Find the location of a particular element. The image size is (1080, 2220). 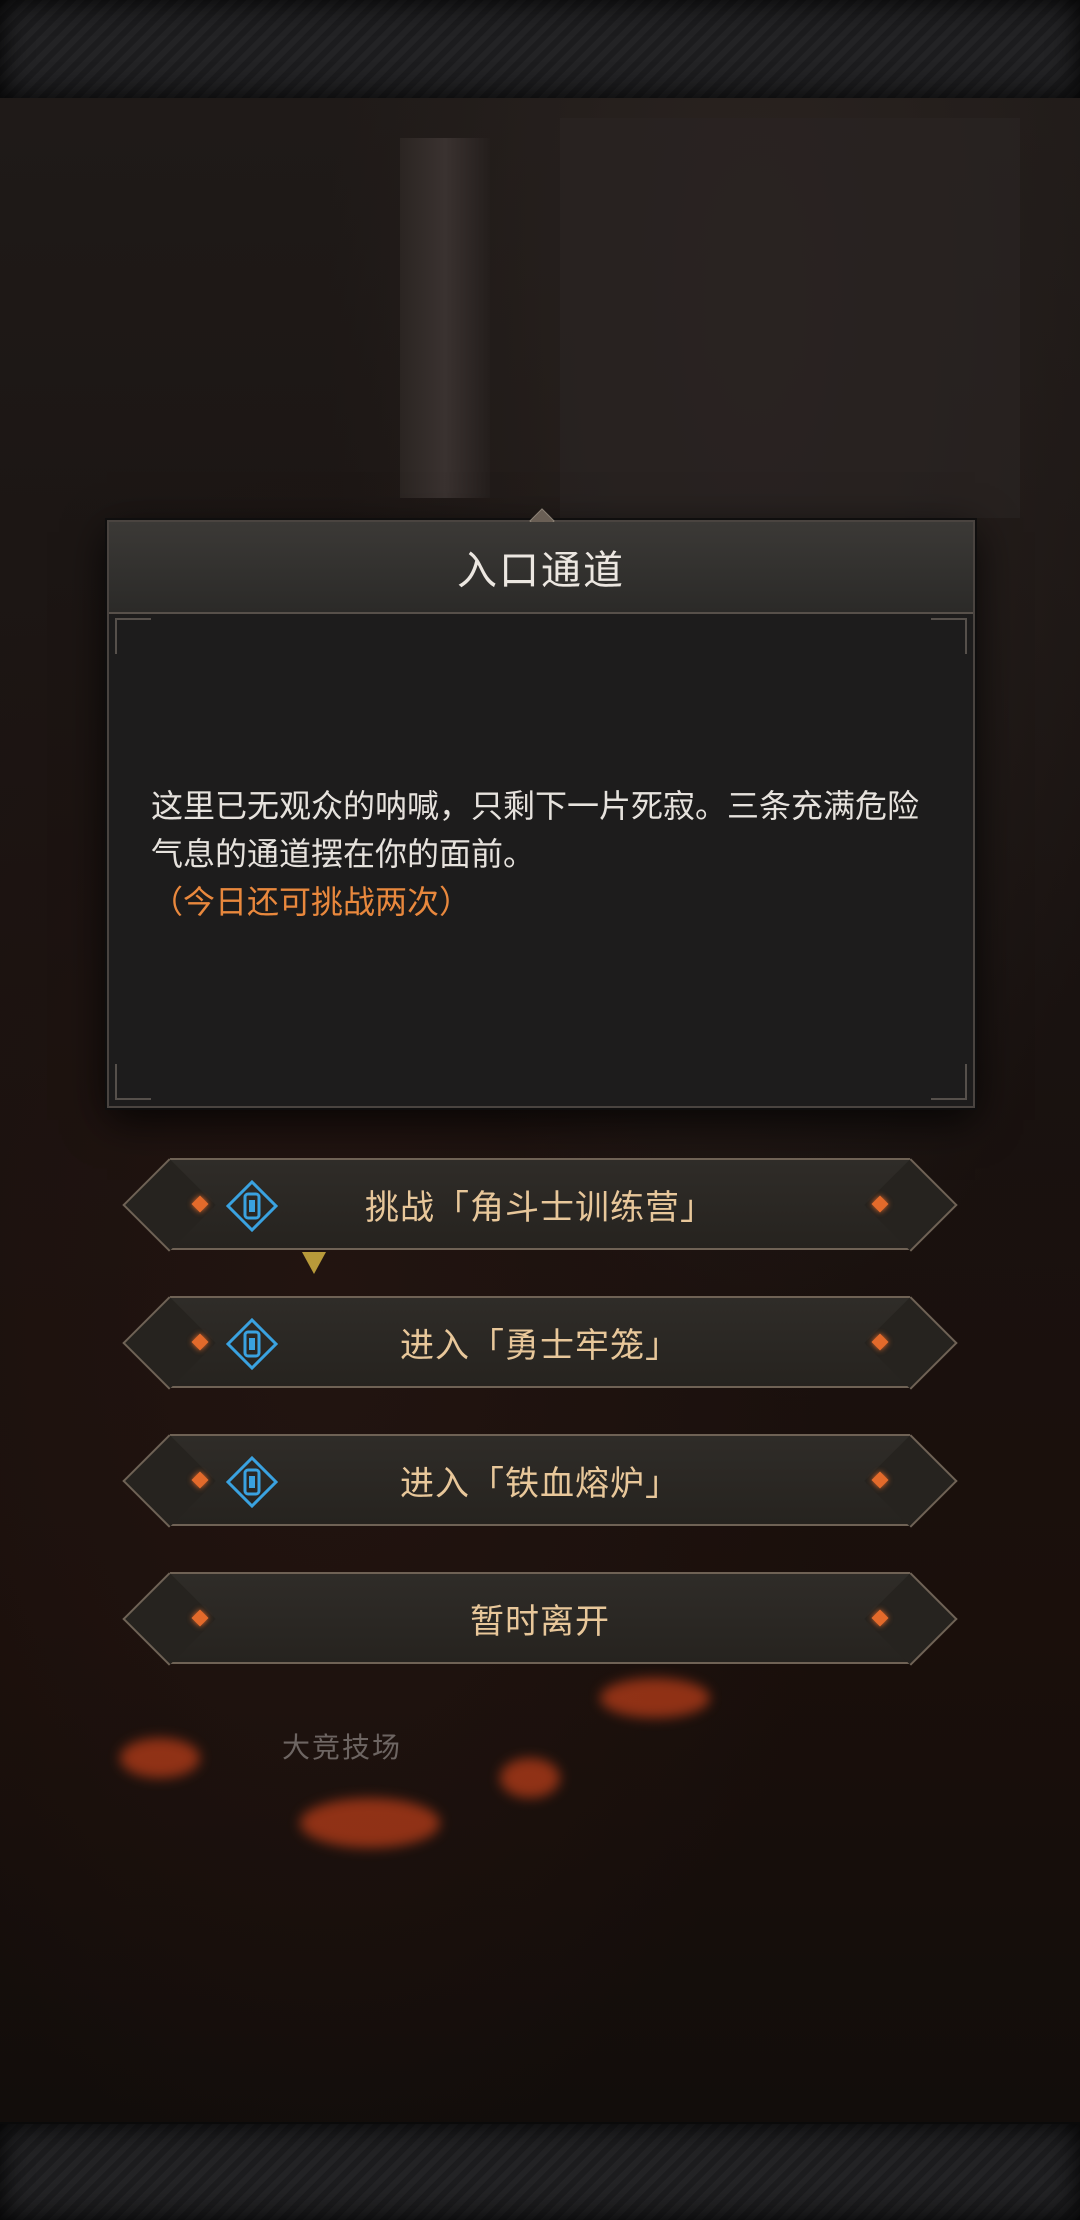

option-challenge-gladiator-camp: 挑战「角斗士训练营」 is located at coordinates (540, 1204).